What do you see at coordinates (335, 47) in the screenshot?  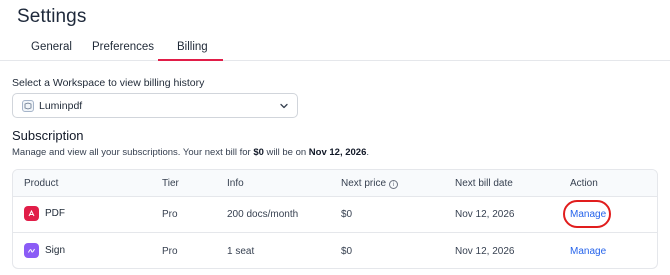 I see `settings-tabs: General Preferences Billing` at bounding box center [335, 47].